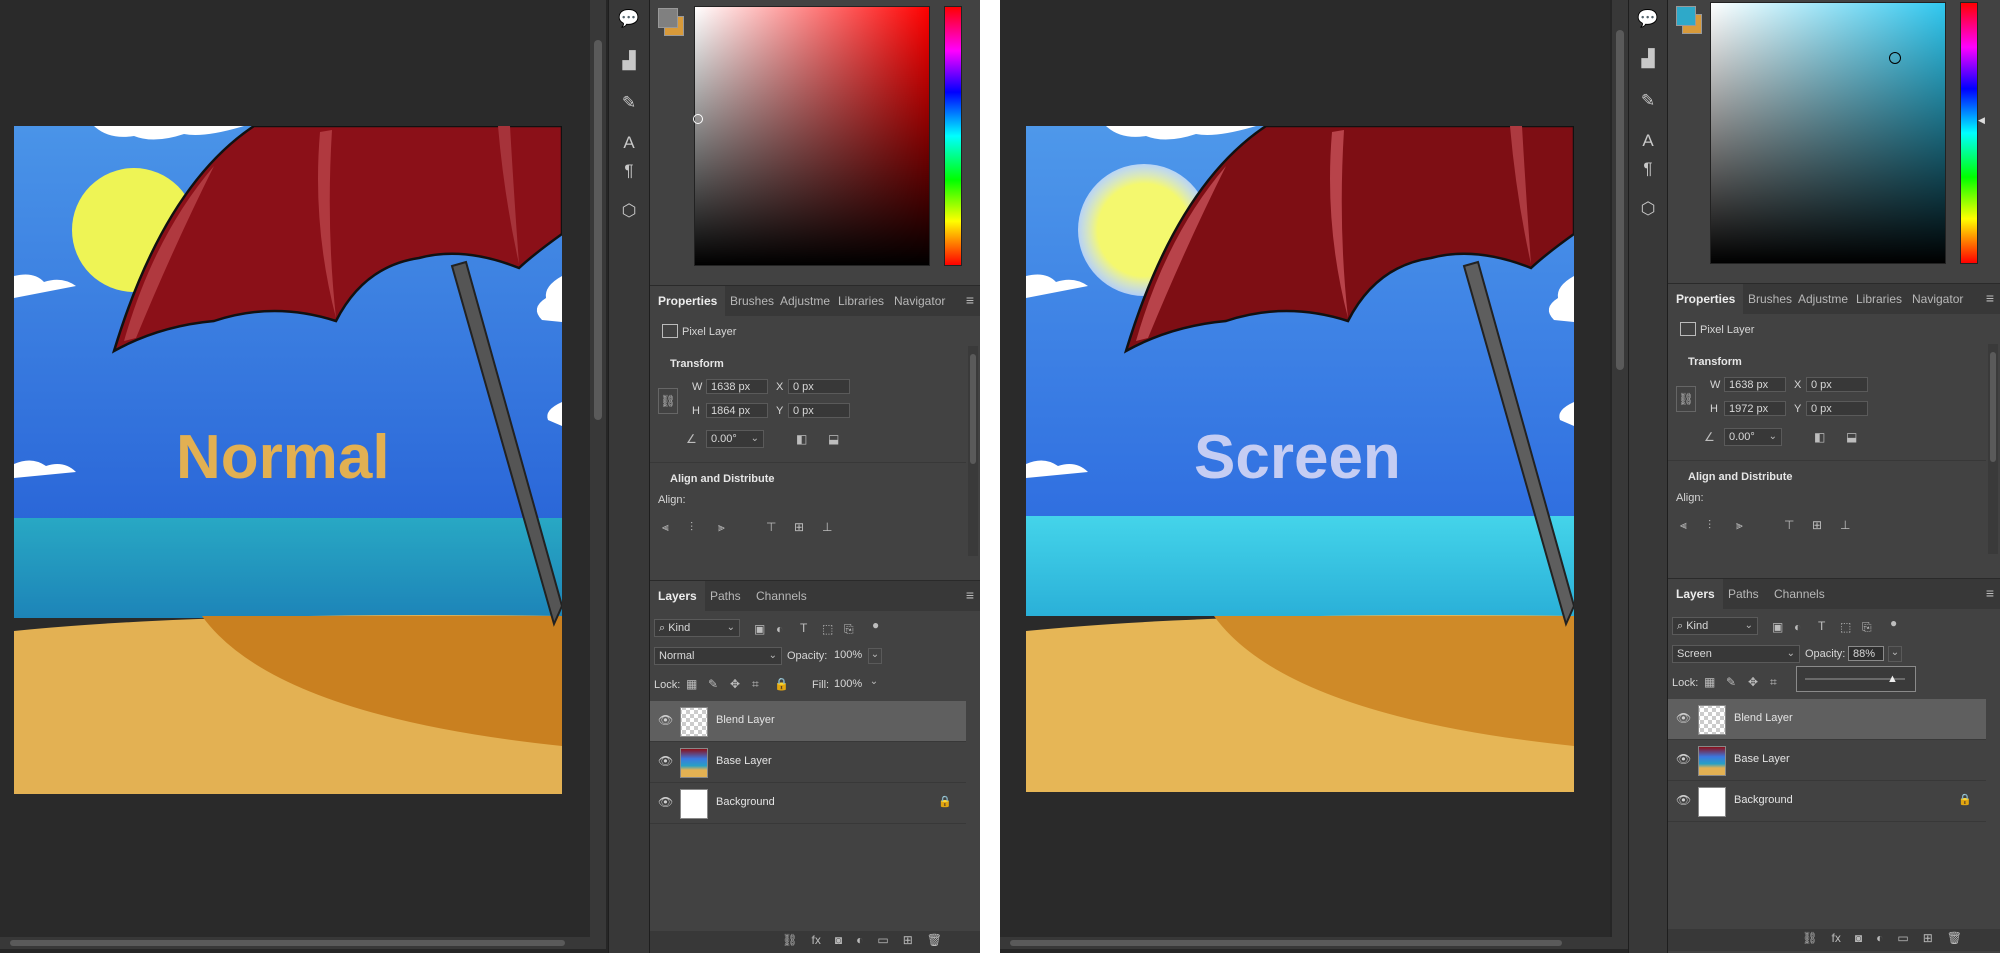 Image resolution: width=2000 pixels, height=953 pixels. What do you see at coordinates (848, 655) in the screenshot?
I see `opacity-field: 100%` at bounding box center [848, 655].